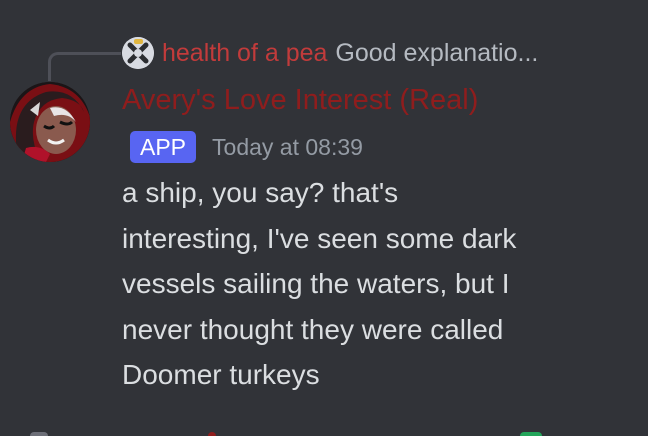 The height and width of the screenshot is (436, 648). What do you see at coordinates (531, 434) in the screenshot?
I see `next-message-reaction-edge` at bounding box center [531, 434].